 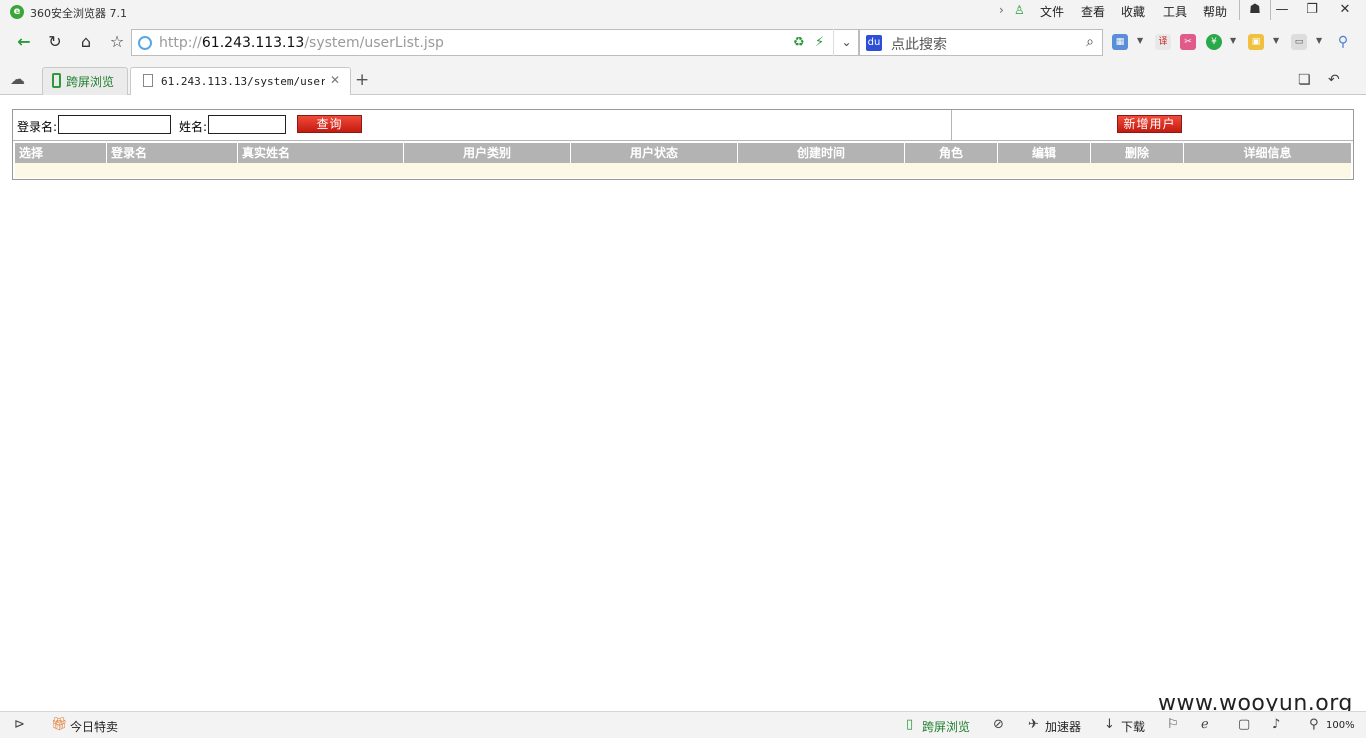 What do you see at coordinates (1215, 11) in the screenshot?
I see `menu-help: 帮助` at bounding box center [1215, 11].